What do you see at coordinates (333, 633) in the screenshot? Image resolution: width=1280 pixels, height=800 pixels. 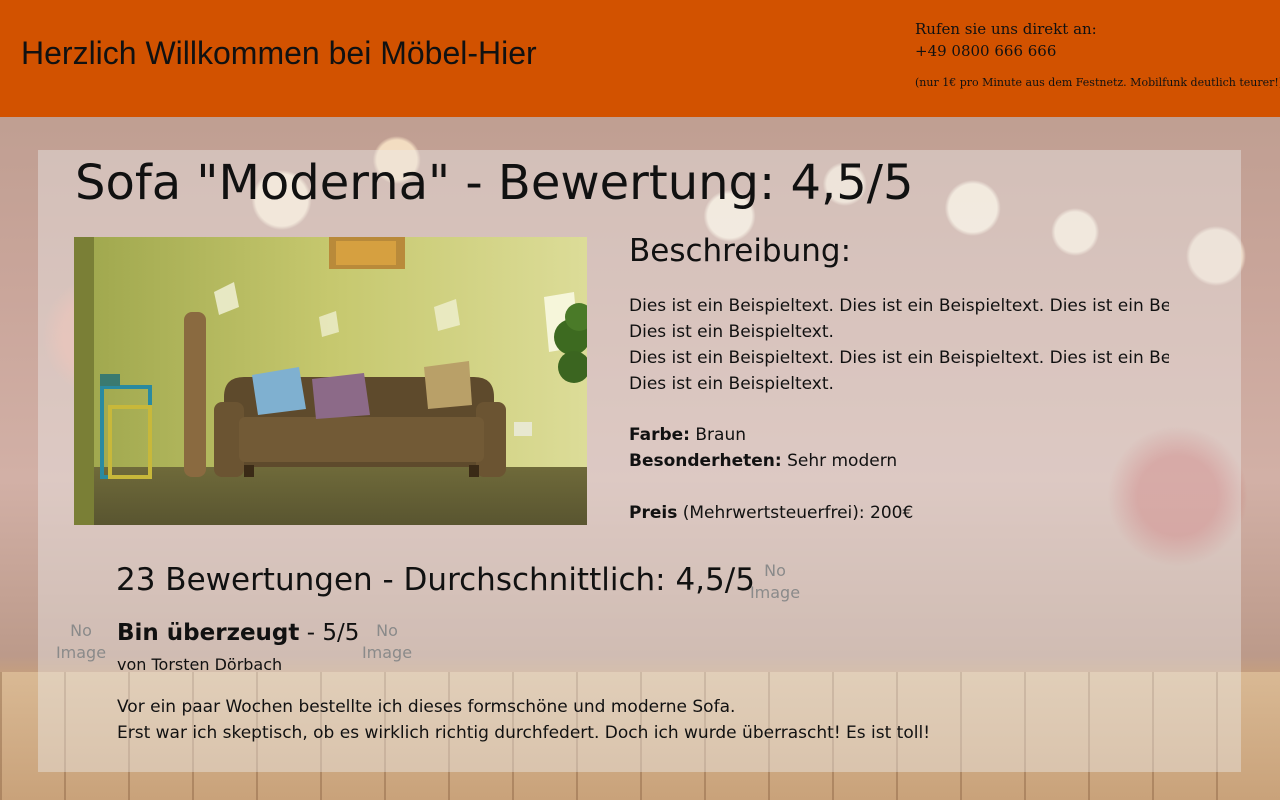 I see `review-rating: - 5/5` at bounding box center [333, 633].